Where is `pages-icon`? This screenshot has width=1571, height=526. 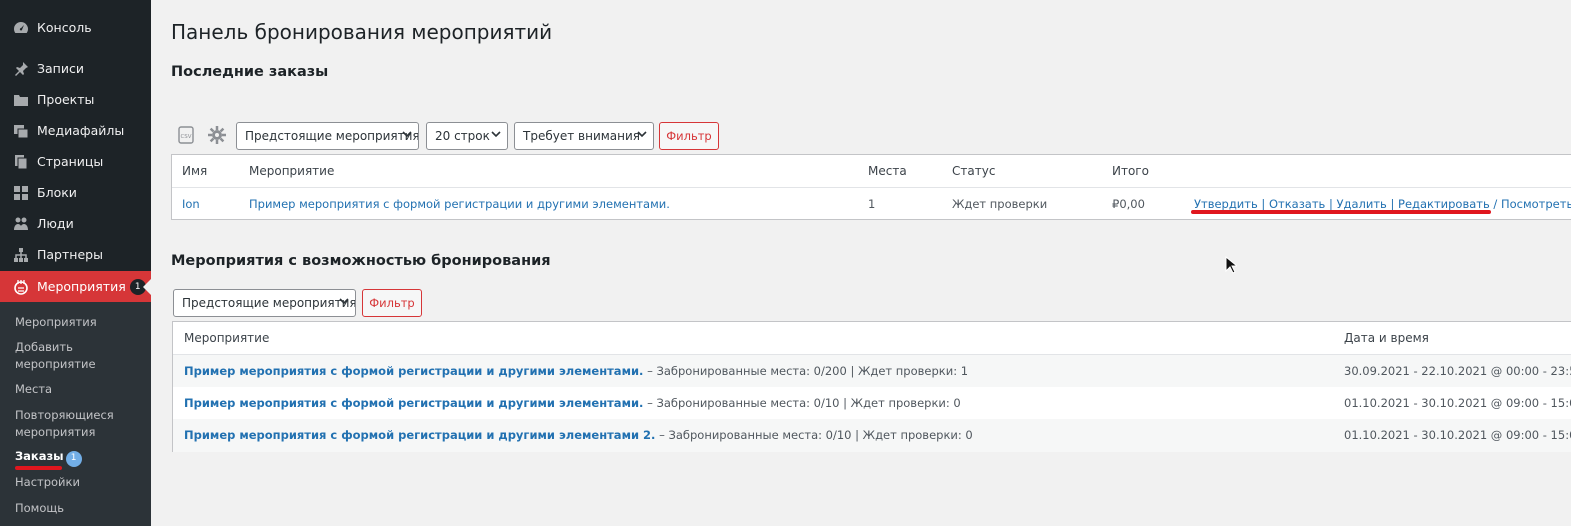 pages-icon is located at coordinates (21, 162).